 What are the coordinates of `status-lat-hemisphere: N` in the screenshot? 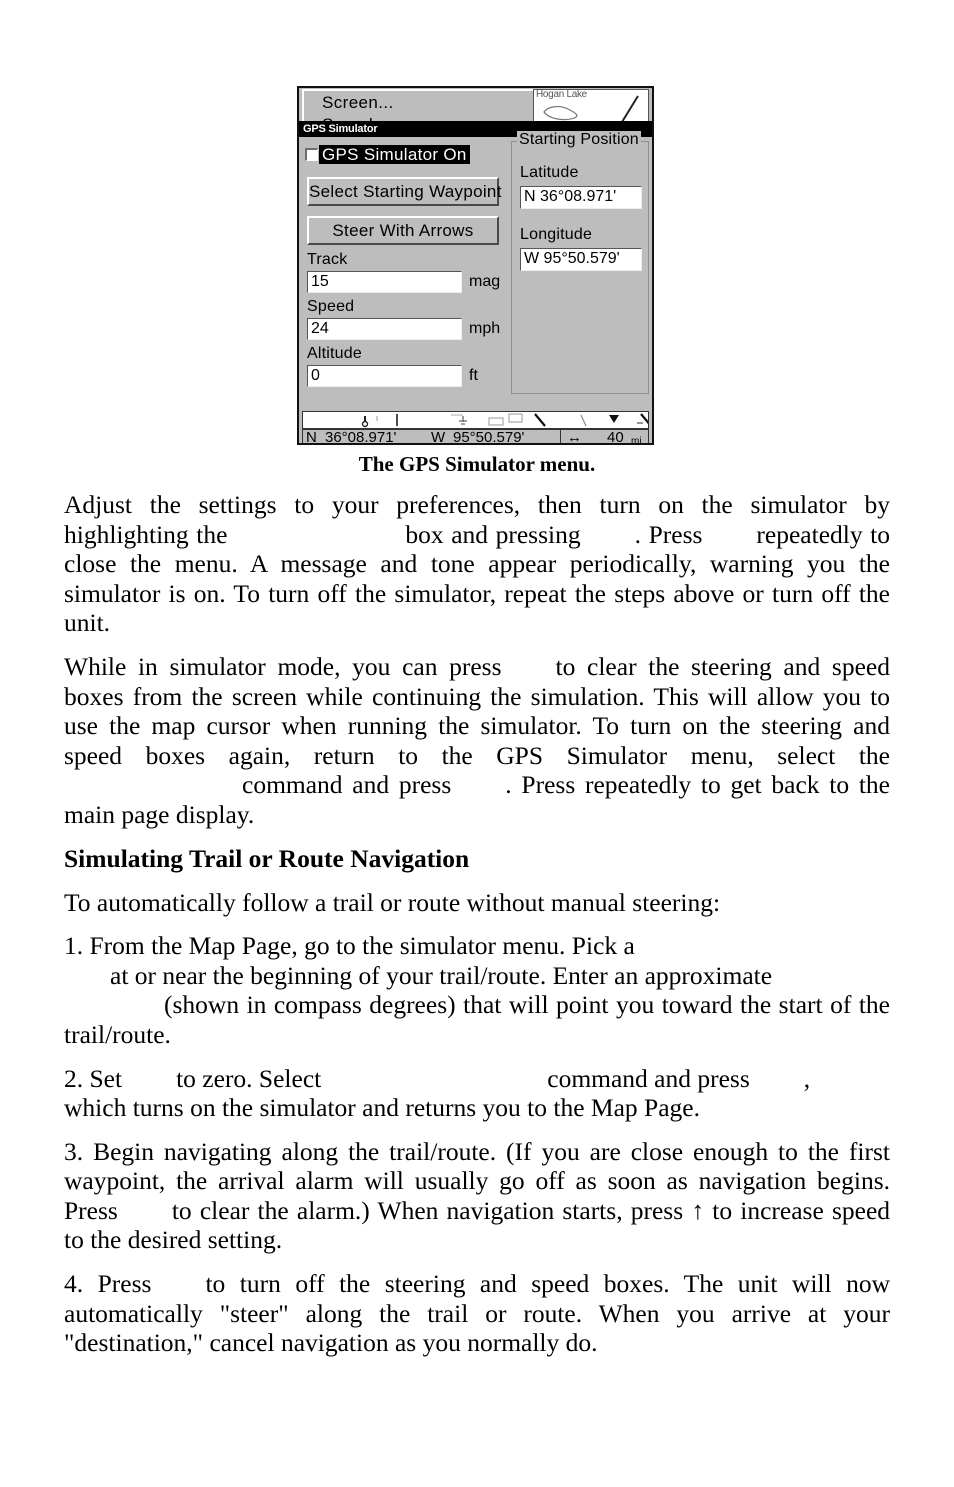 It's located at (311, 437).